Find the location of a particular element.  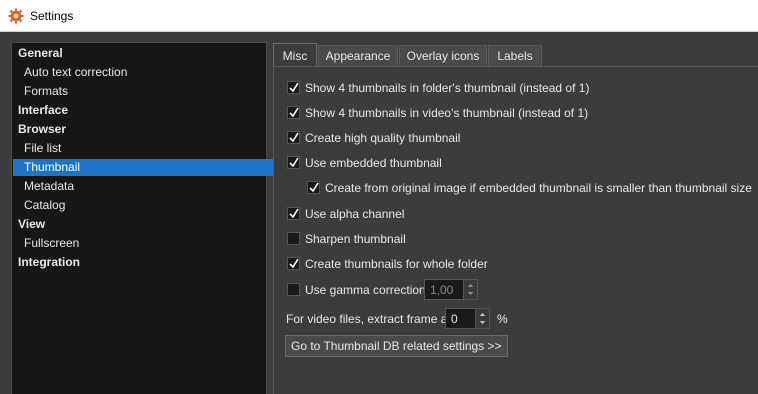

title-bar: Settings is located at coordinates (379, 16).